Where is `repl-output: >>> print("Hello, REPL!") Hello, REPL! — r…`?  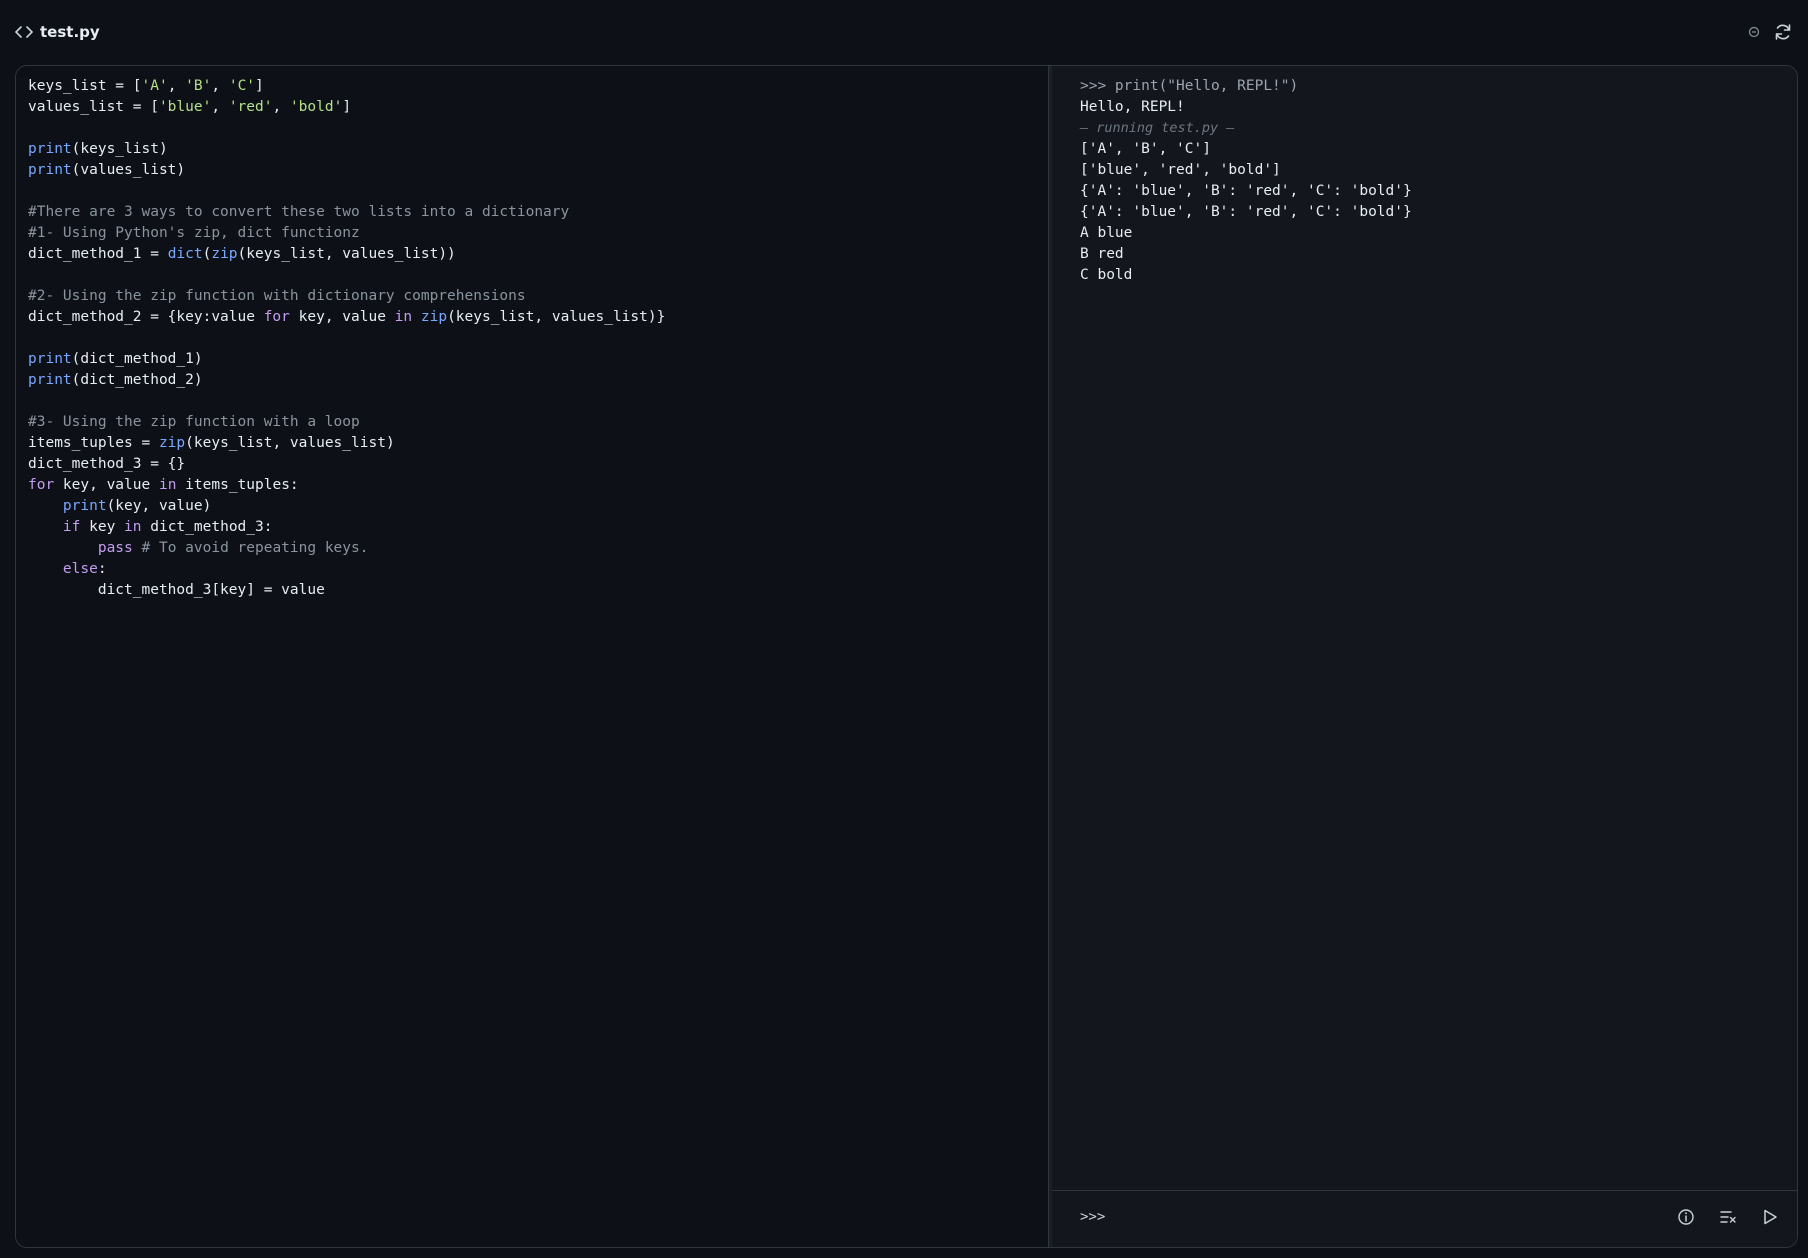 repl-output: >>> print("Hello, REPL!") Hello, REPL! — r… is located at coordinates (1246, 181).